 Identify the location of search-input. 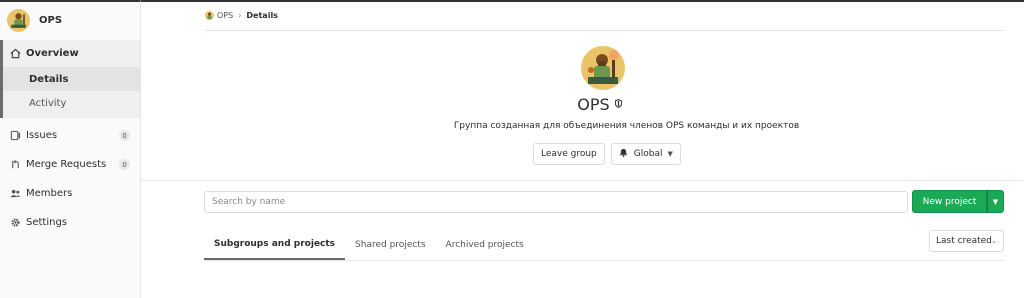
(556, 202).